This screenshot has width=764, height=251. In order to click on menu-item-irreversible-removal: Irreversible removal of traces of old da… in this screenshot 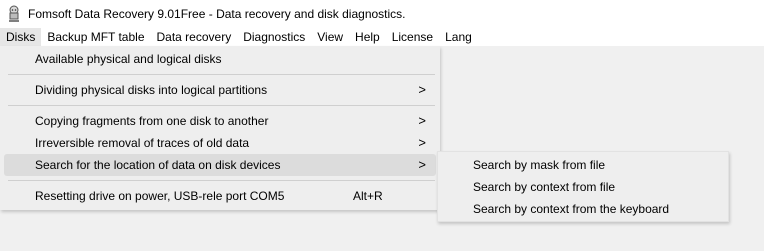, I will do `click(220, 143)`.